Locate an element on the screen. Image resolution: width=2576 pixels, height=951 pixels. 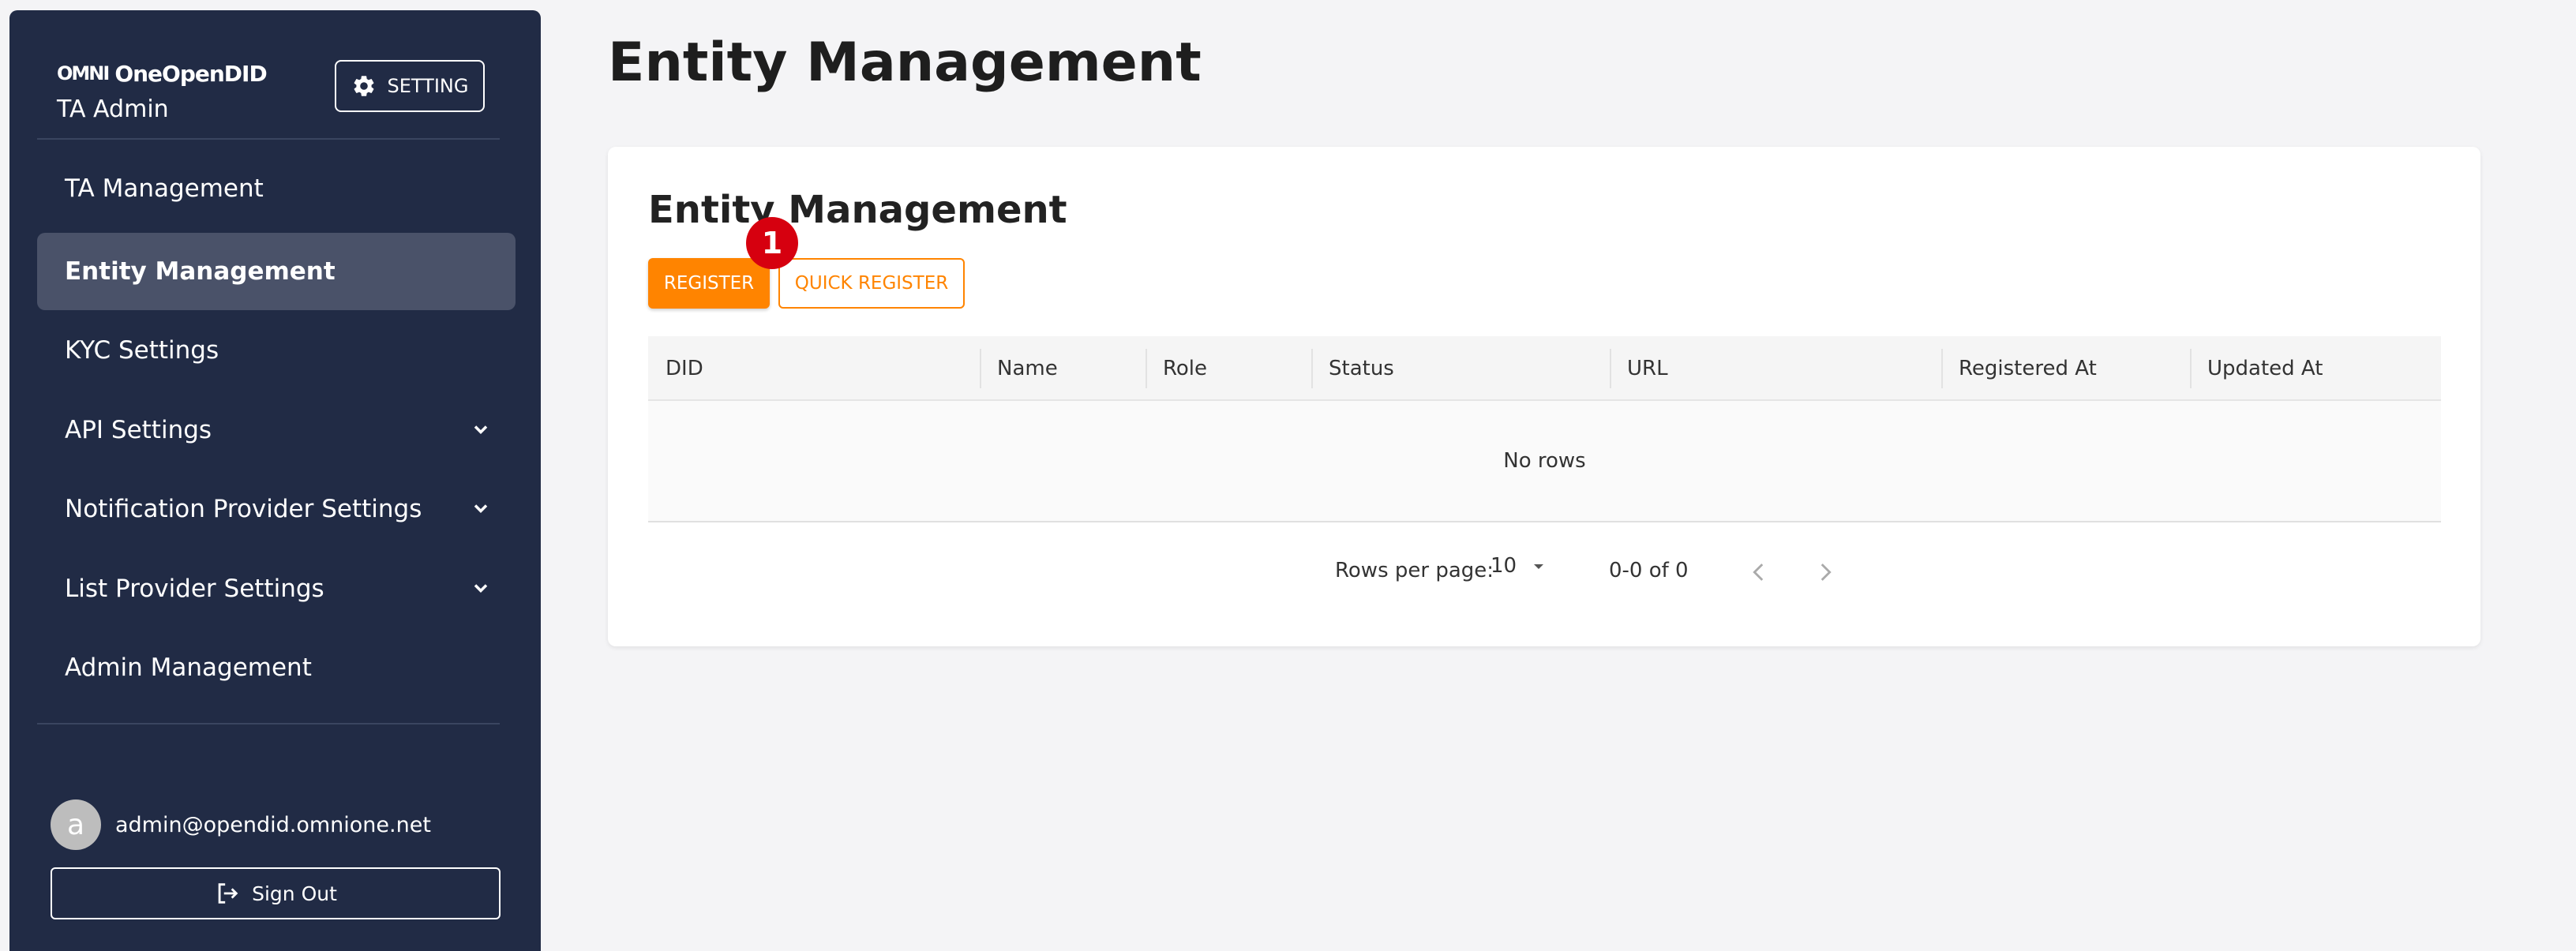
step-badge: 1 is located at coordinates (772, 243).